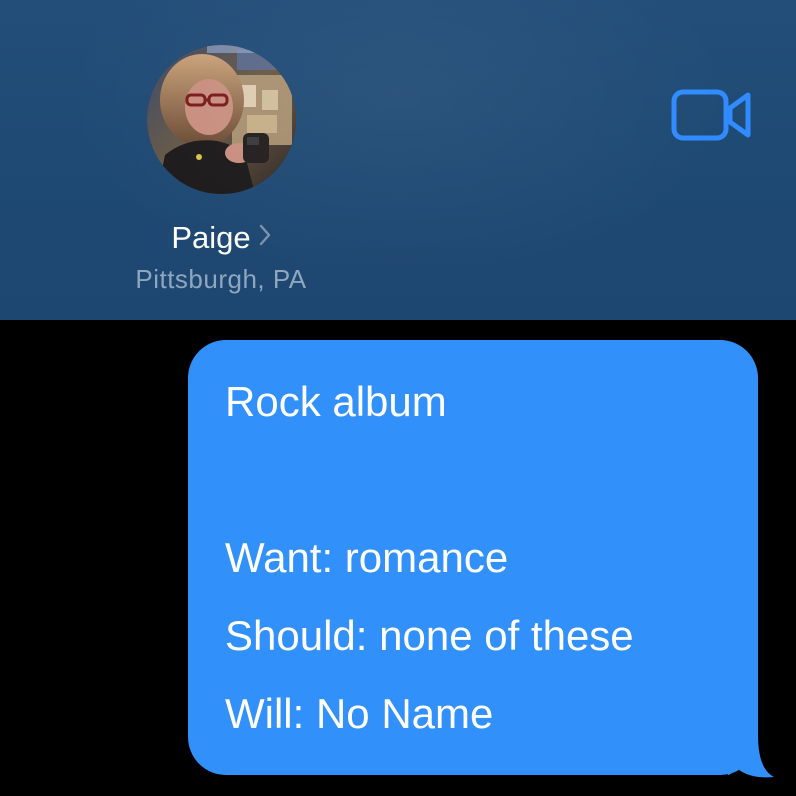  I want to click on contact-name-row: Paige, so click(221, 237).